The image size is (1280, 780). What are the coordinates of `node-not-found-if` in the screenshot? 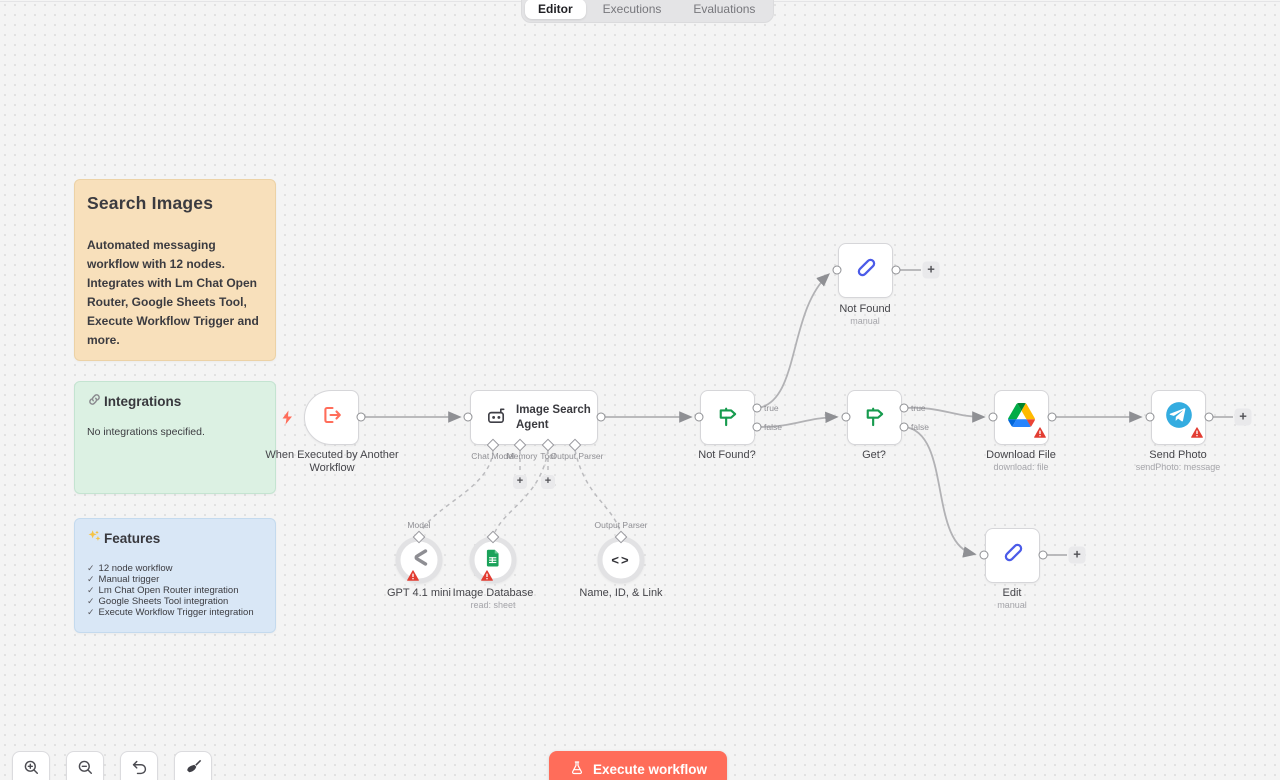 It's located at (727, 417).